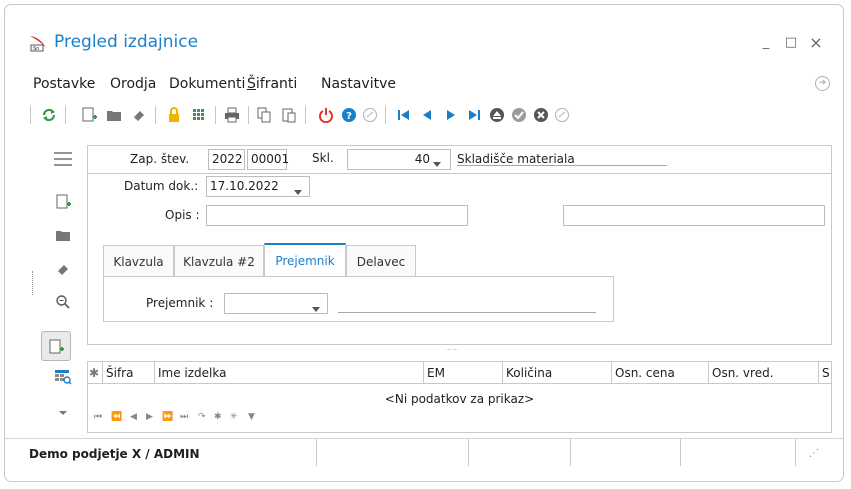  I want to click on next-record-icon, so click(451, 115).